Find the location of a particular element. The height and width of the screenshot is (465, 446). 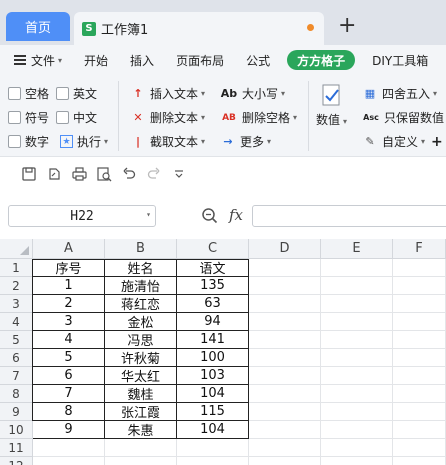

column-header-c: C is located at coordinates (213, 249).